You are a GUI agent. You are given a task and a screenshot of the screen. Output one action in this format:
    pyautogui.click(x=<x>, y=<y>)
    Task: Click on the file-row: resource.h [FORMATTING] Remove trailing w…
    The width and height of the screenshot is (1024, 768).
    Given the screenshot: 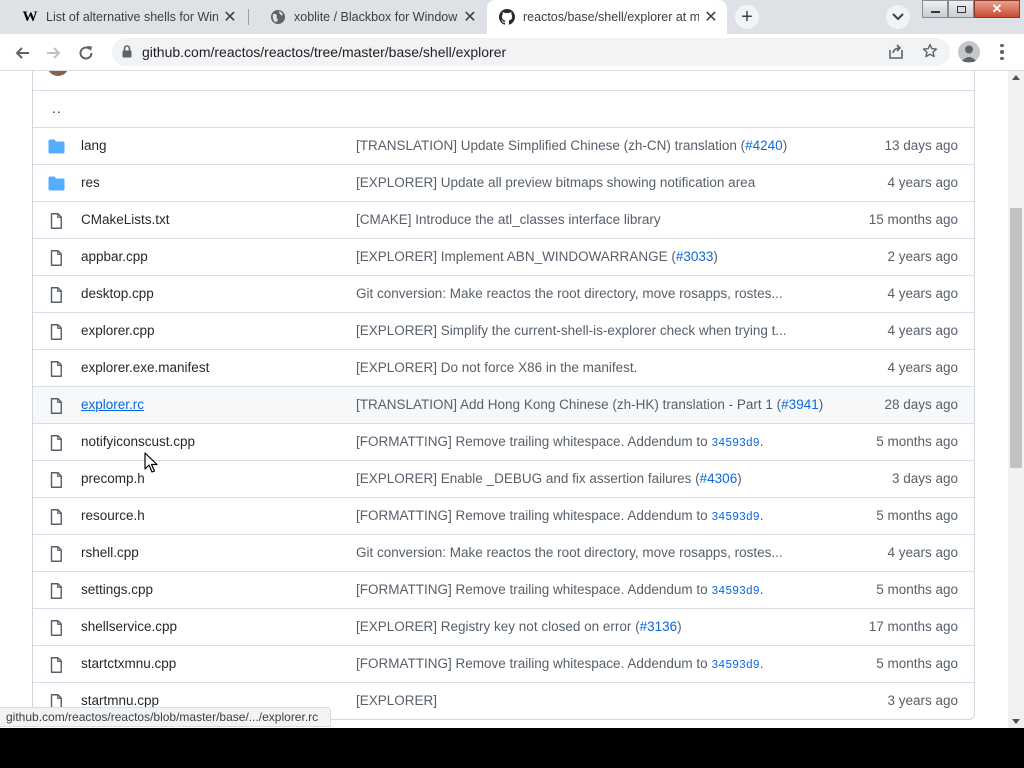 What is the action you would take?
    pyautogui.click(x=503, y=515)
    